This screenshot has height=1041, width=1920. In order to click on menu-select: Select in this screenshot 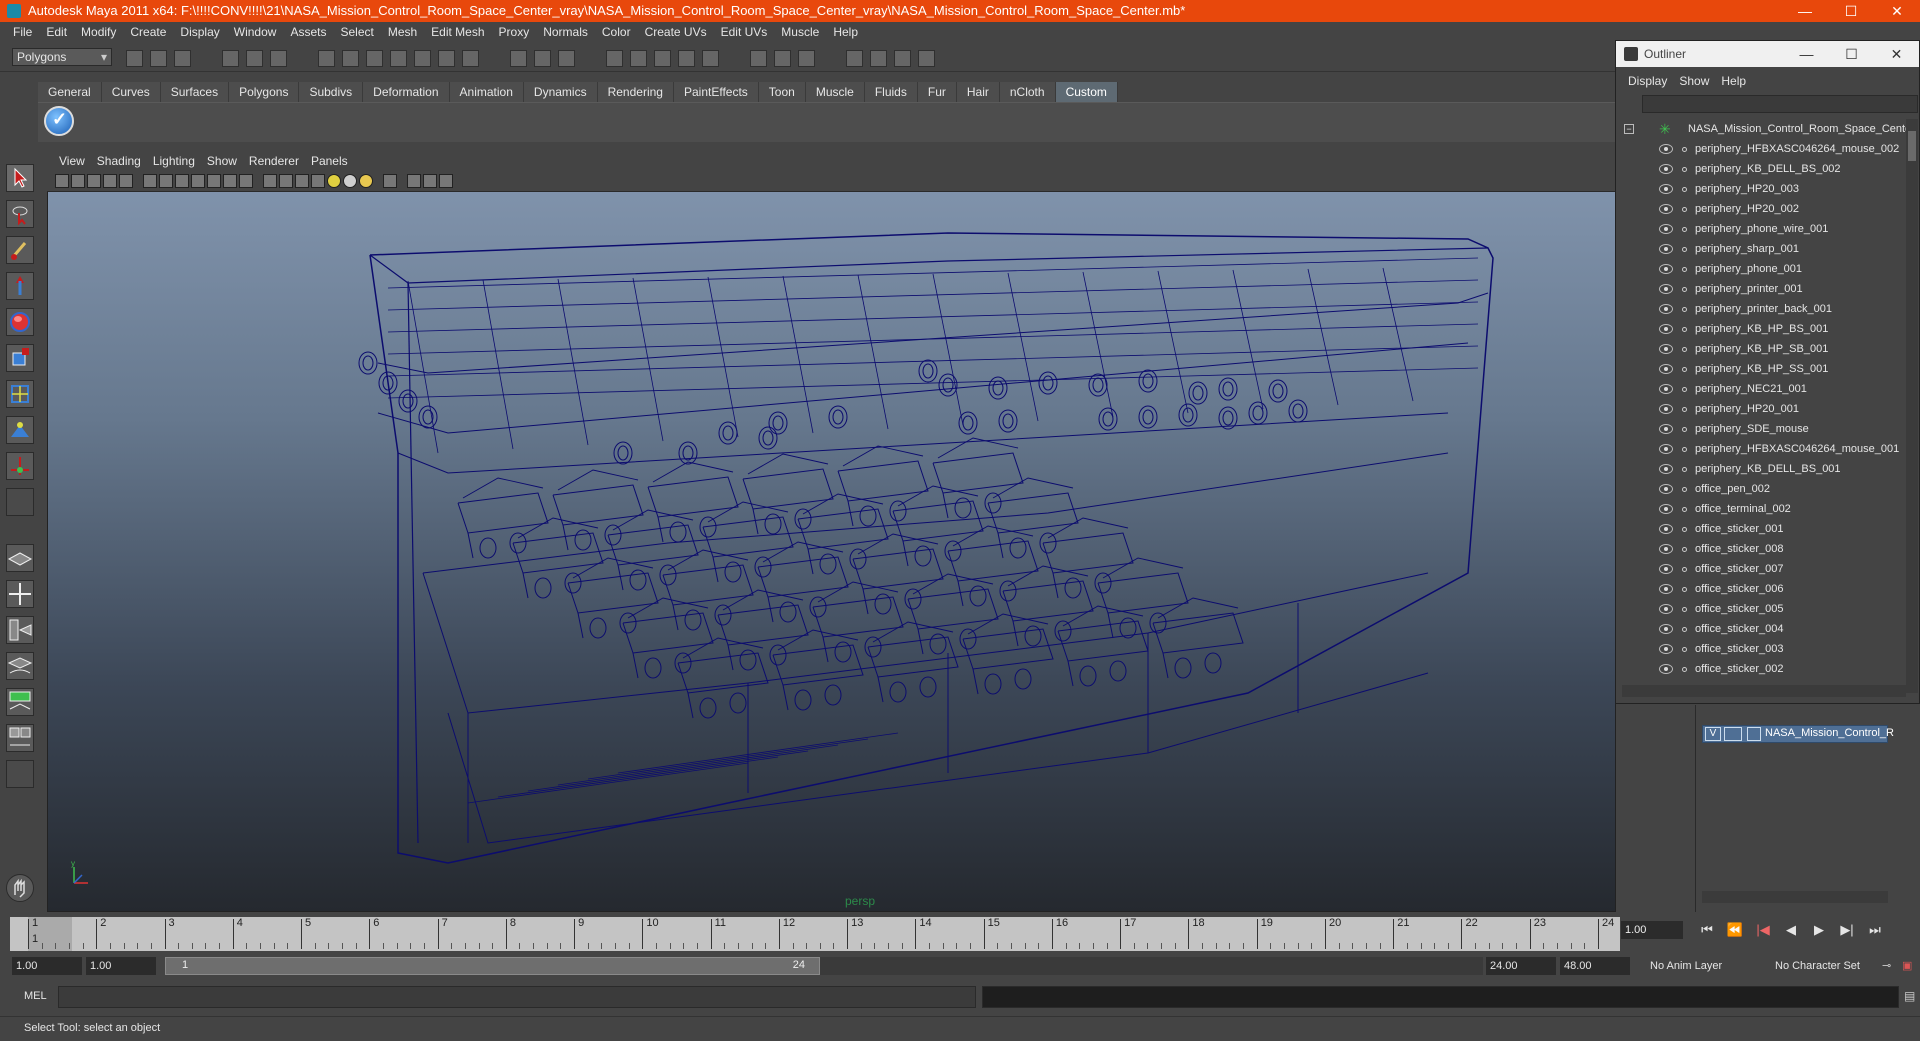, I will do `click(356, 32)`.